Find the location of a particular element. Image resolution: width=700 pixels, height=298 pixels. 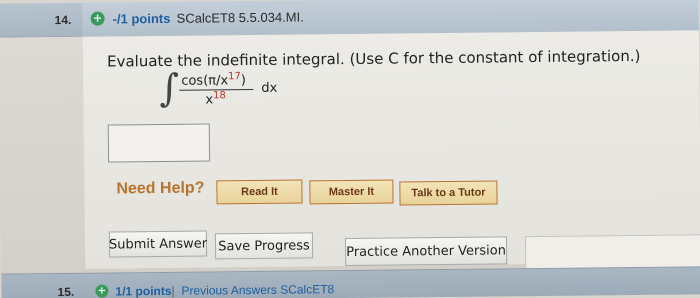

integral-expression: ∫ cos(π/x17) x18 dx is located at coordinates (239, 90).